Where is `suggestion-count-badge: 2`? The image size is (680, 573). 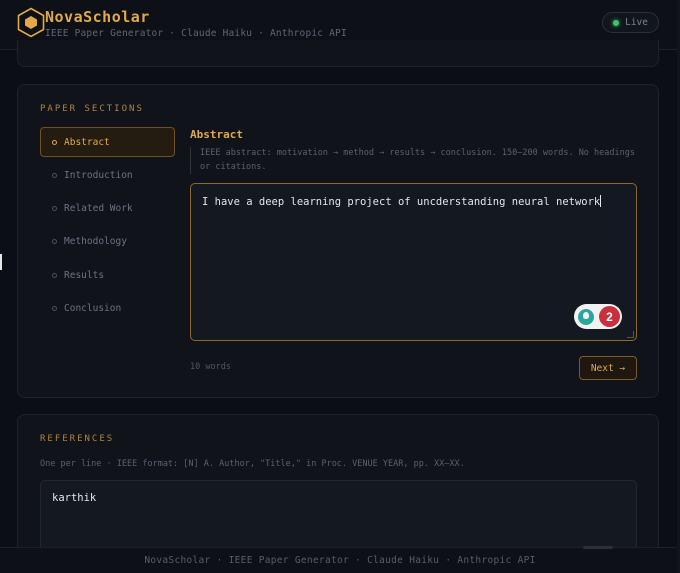
suggestion-count-badge: 2 is located at coordinates (609, 316).